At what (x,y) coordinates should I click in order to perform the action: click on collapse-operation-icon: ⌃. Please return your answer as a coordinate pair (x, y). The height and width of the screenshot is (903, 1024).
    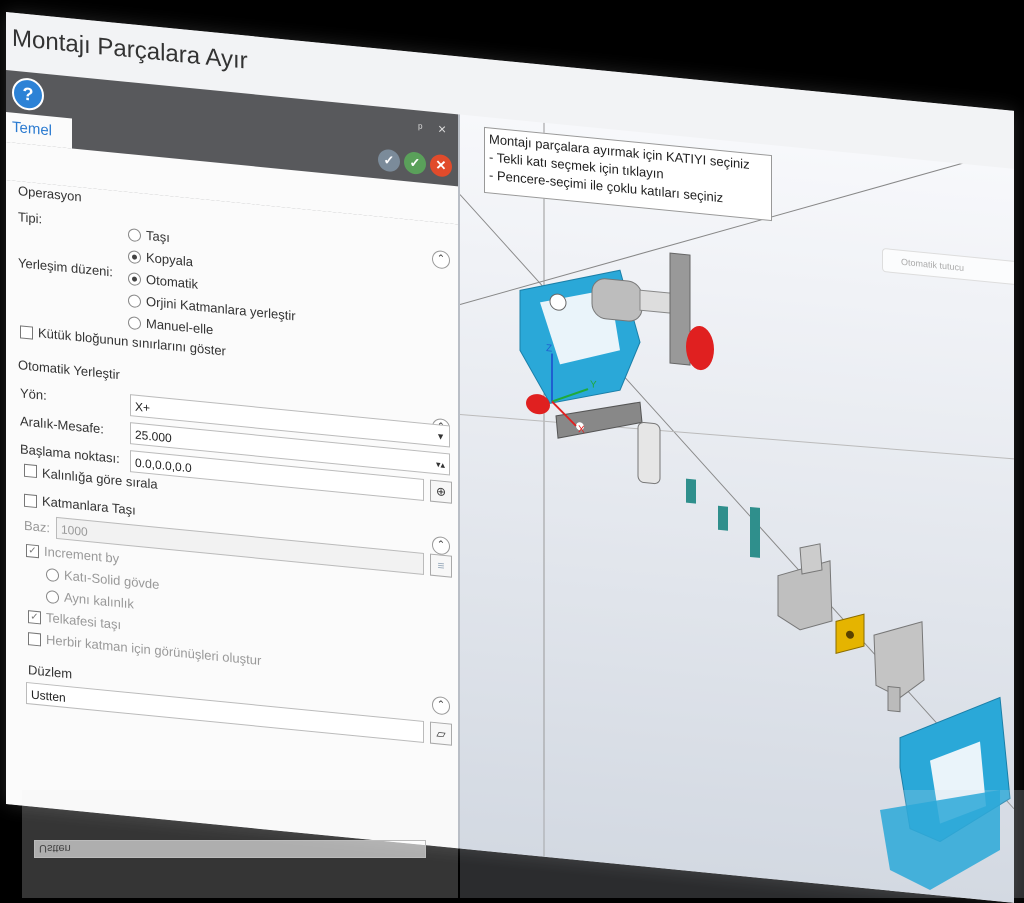
    Looking at the image, I should click on (441, 259).